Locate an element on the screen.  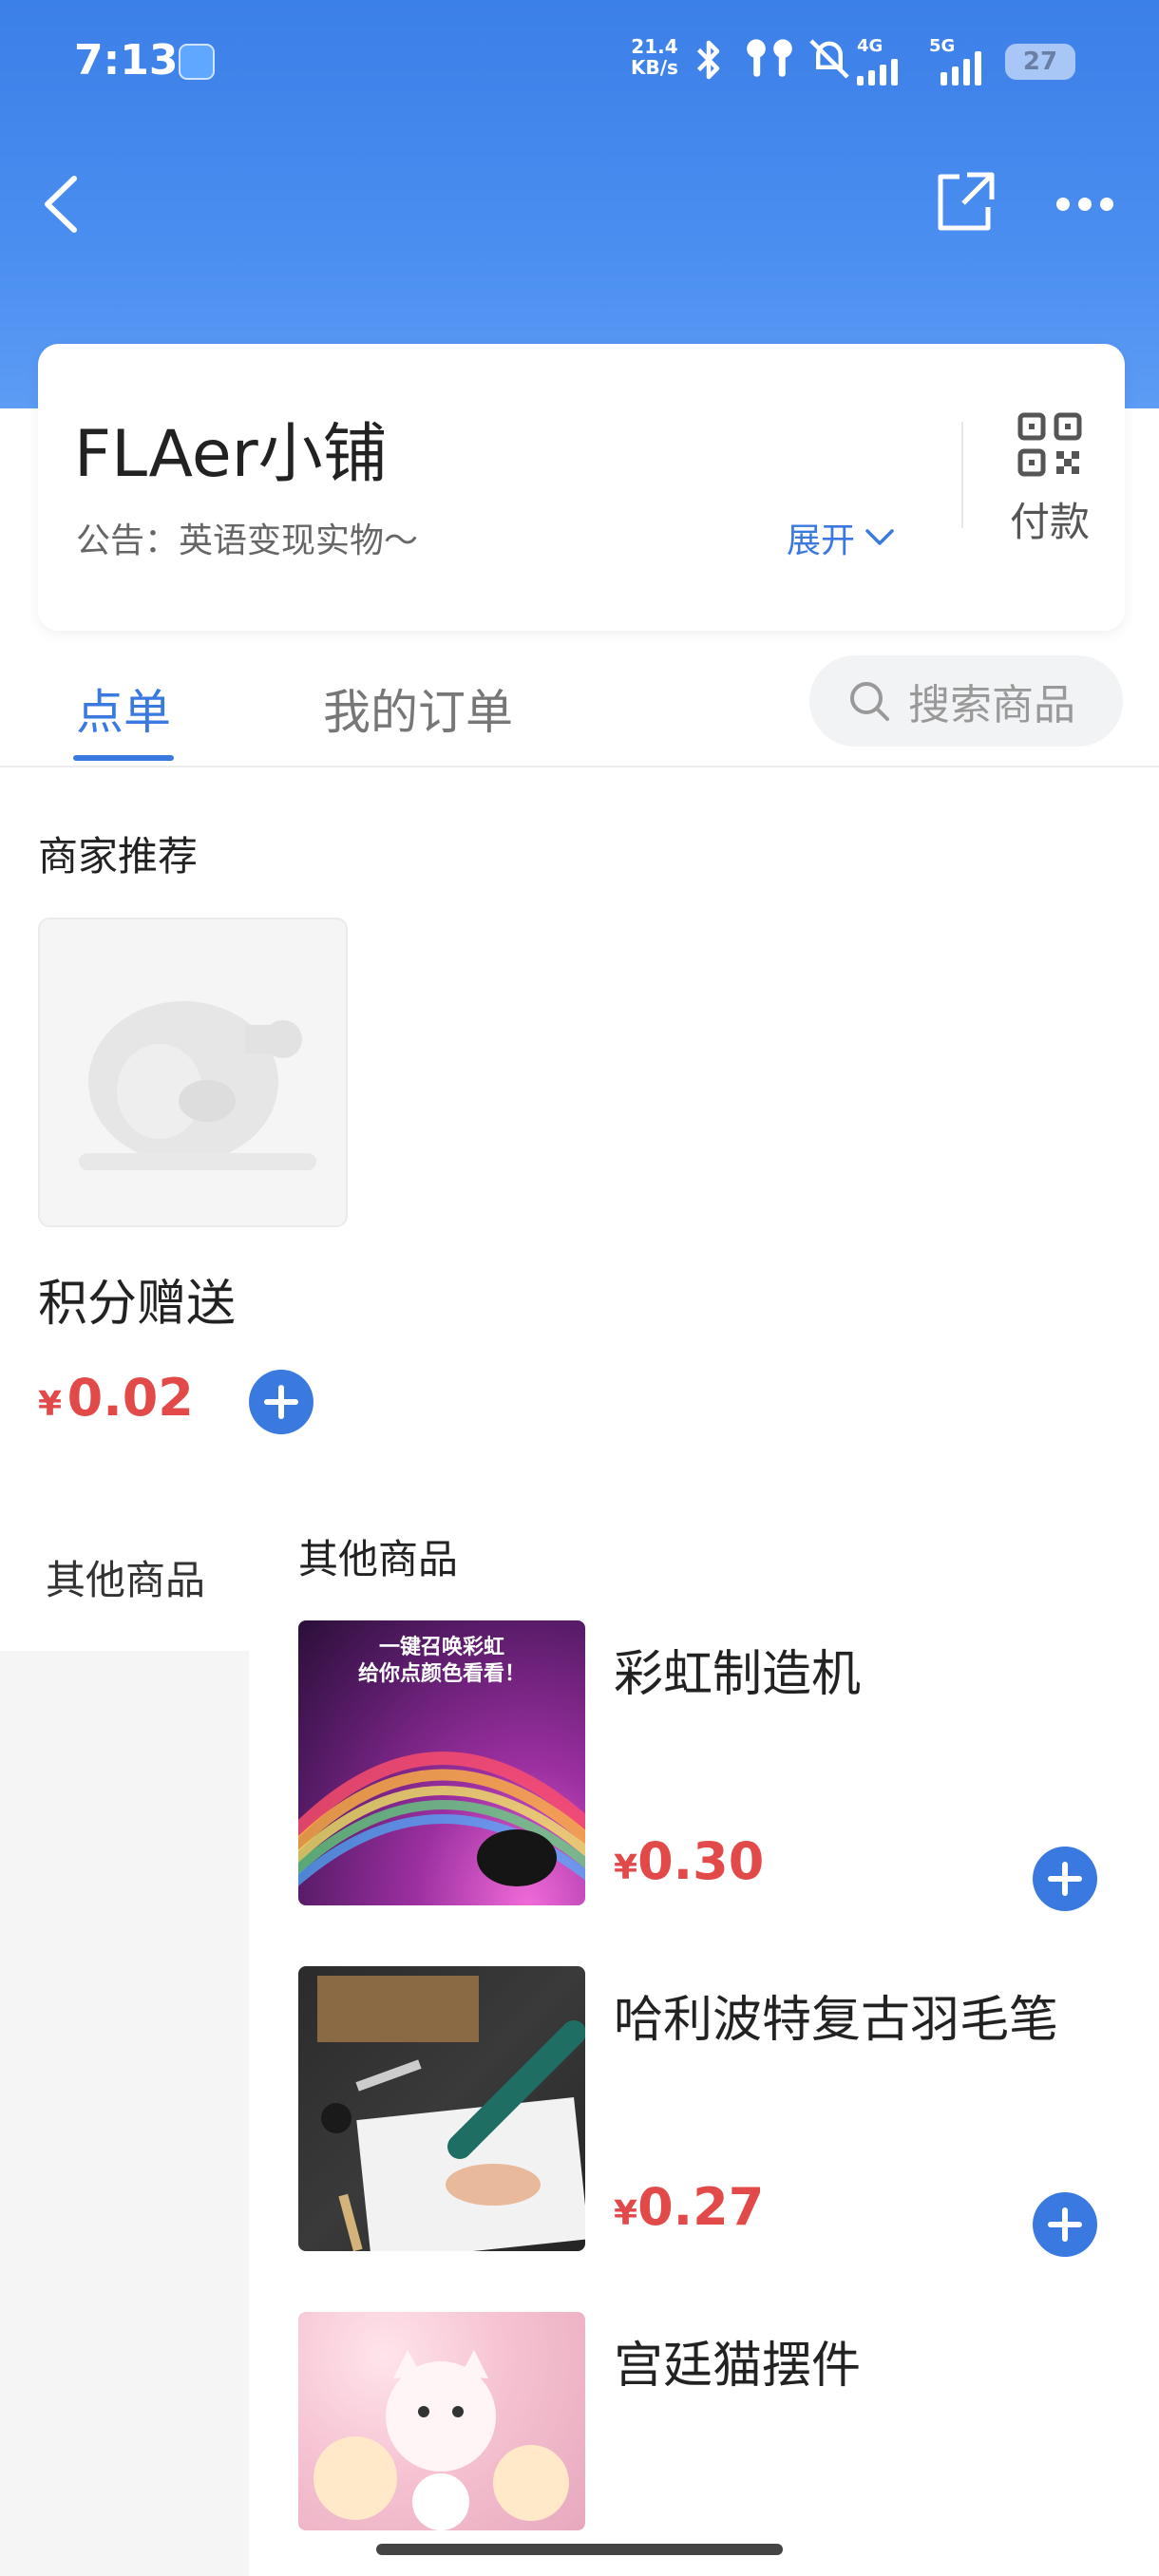
food-placeholder-icon is located at coordinates (197, 1085).